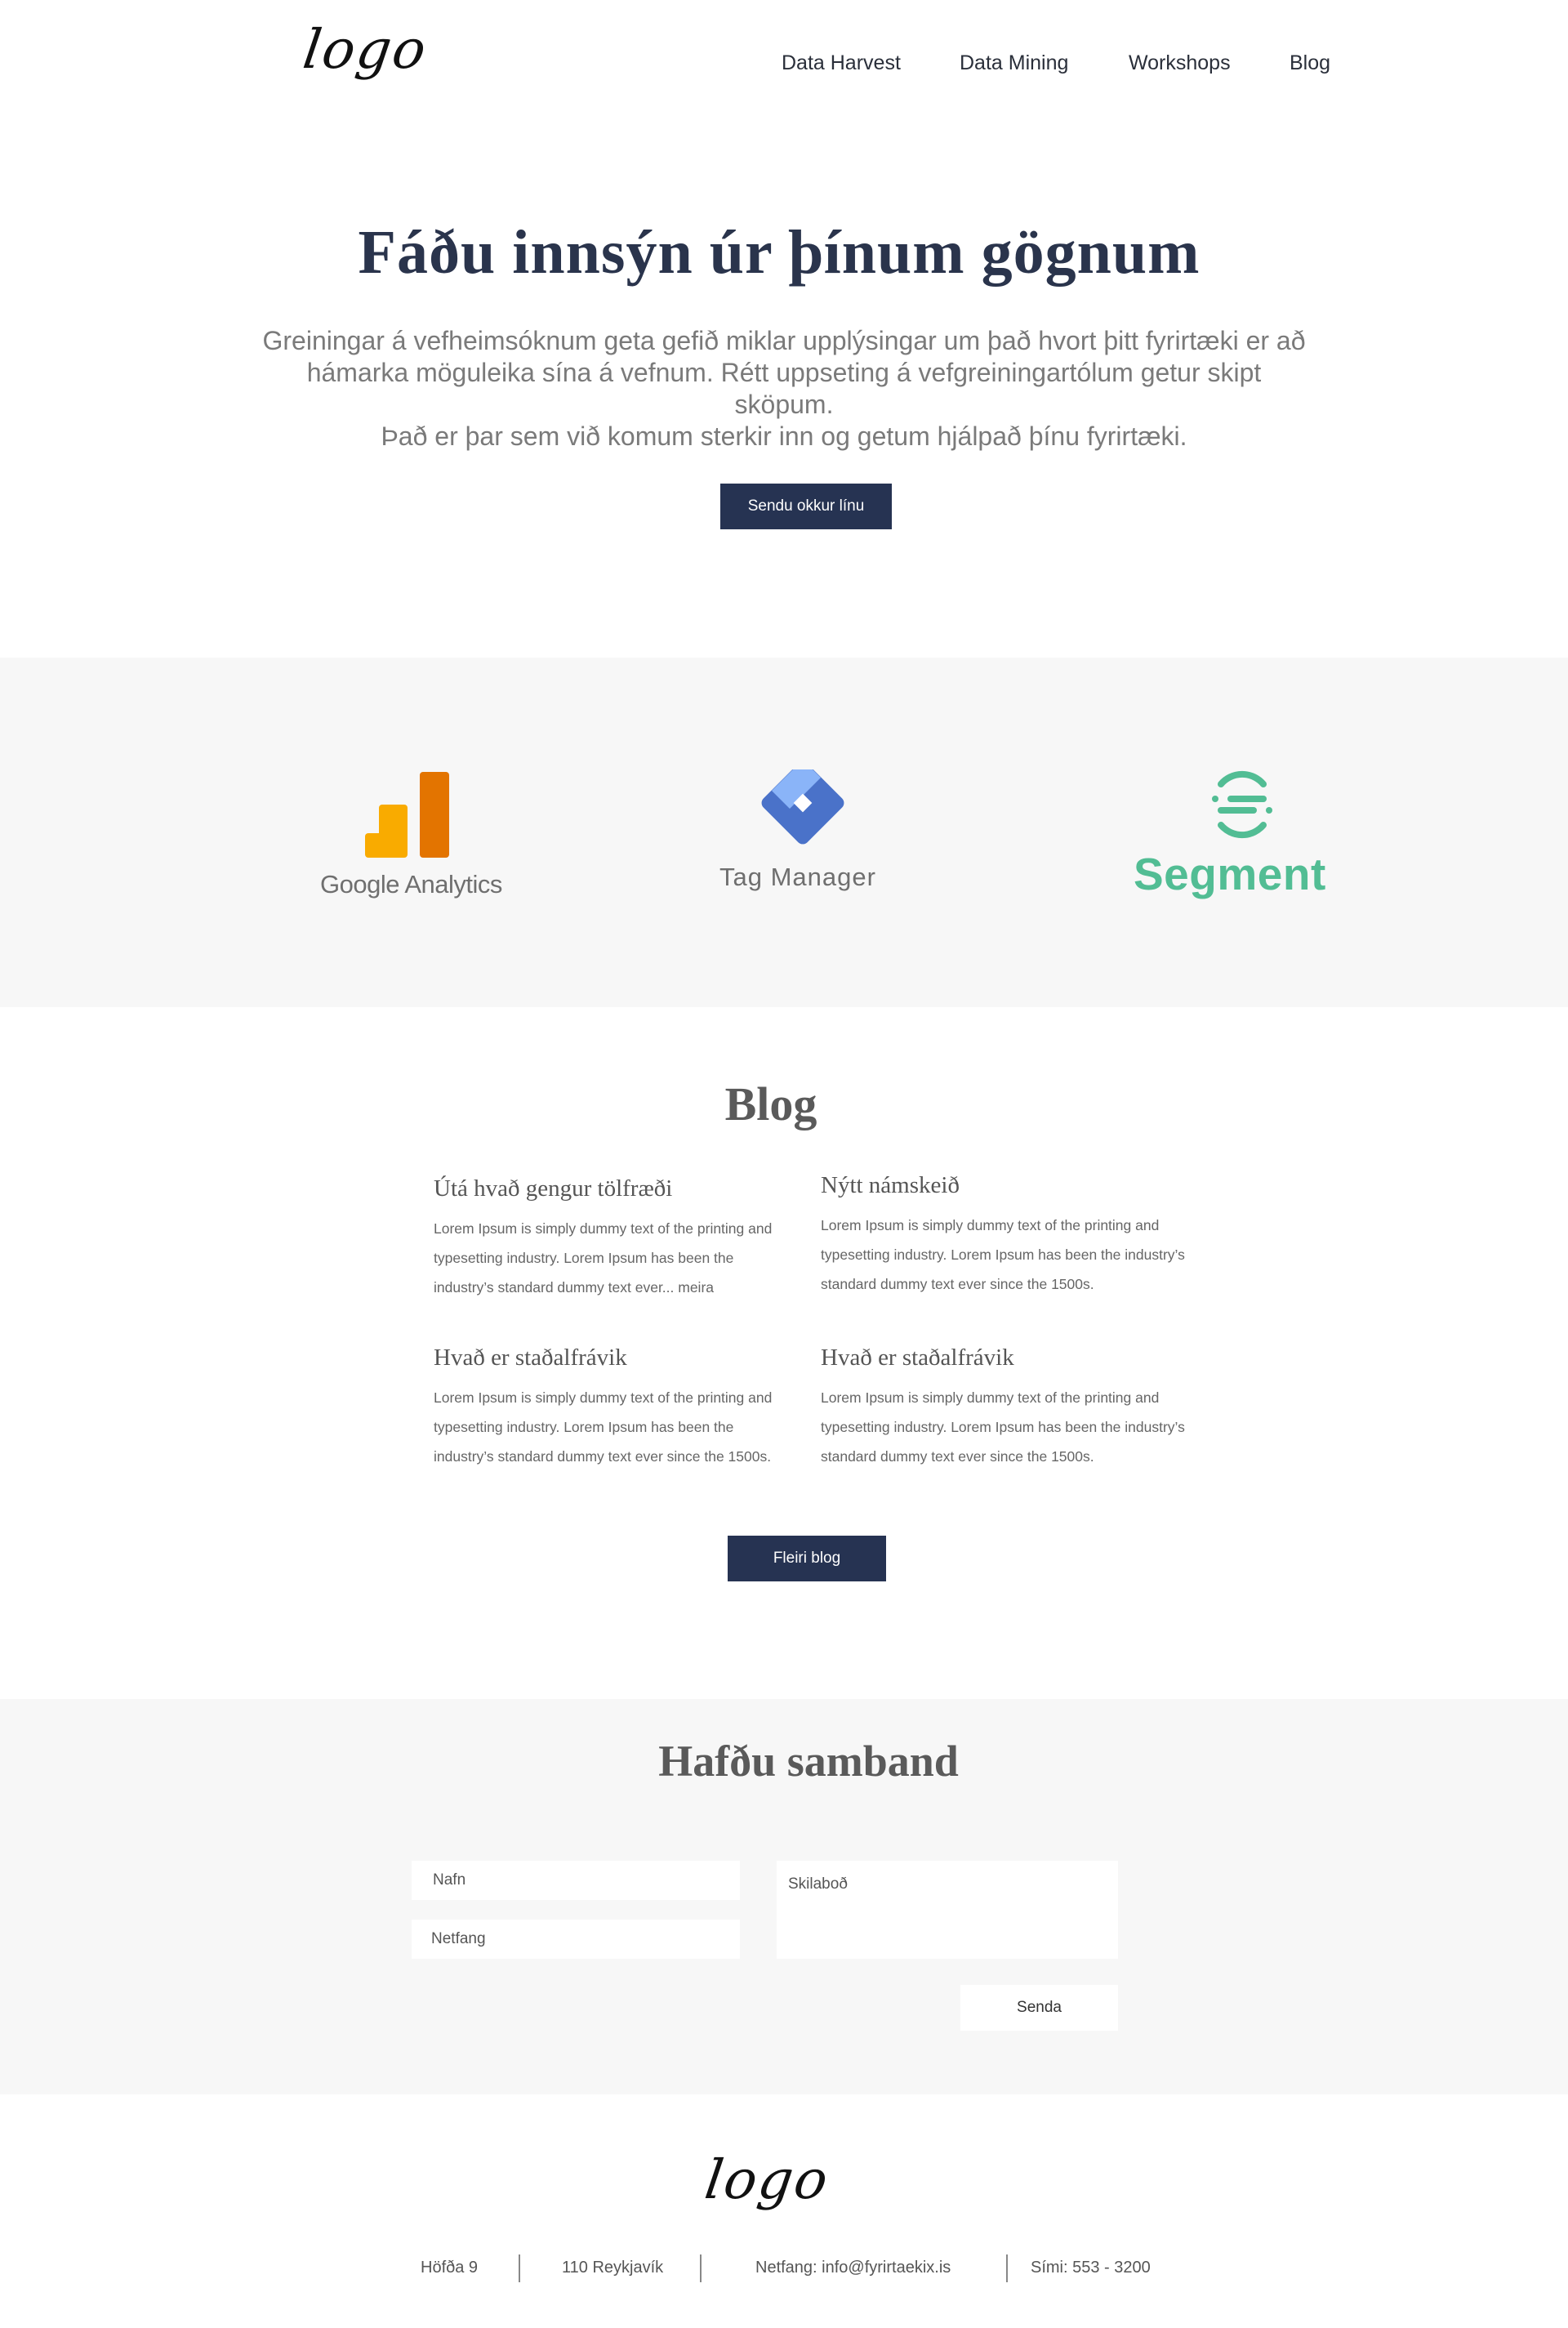  I want to click on hero-title: Fáðu innsýn úr þínum gögnum, so click(779, 253).